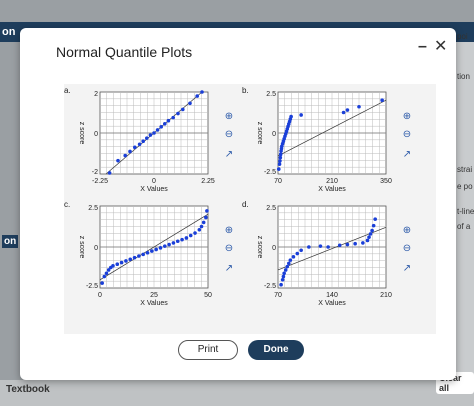  What do you see at coordinates (124, 52) in the screenshot?
I see `dialog-title: Normal Quantile Plots` at bounding box center [124, 52].